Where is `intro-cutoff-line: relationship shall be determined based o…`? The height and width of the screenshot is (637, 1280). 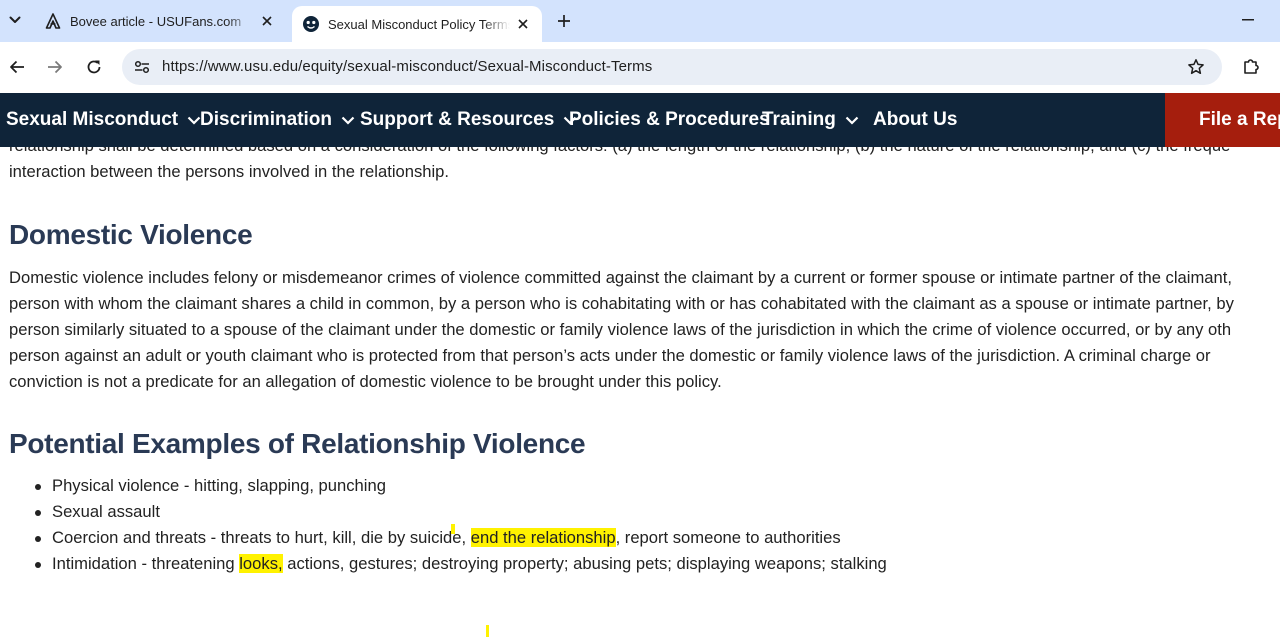
intro-cutoff-line: relationship shall be determined based o… is located at coordinates (619, 153).